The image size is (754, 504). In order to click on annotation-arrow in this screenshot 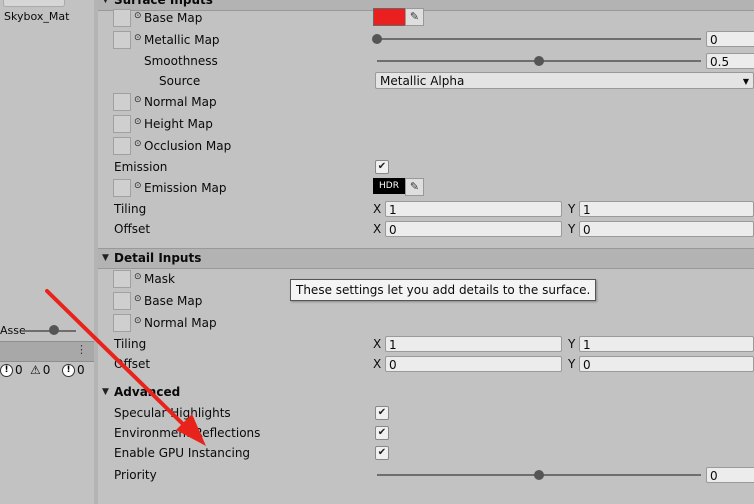, I will do `click(125, 367)`.